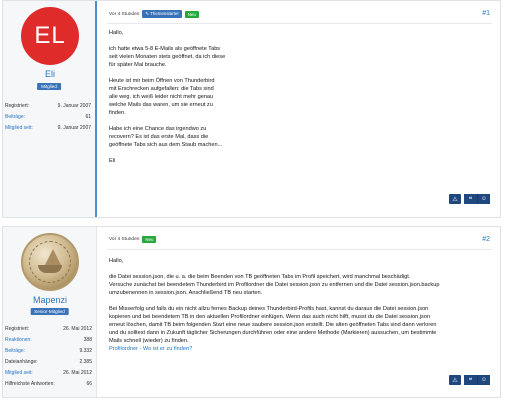 The width and height of the screenshot is (505, 401). What do you see at coordinates (53, 257) in the screenshot?
I see `ship-sail-icon` at bounding box center [53, 257].